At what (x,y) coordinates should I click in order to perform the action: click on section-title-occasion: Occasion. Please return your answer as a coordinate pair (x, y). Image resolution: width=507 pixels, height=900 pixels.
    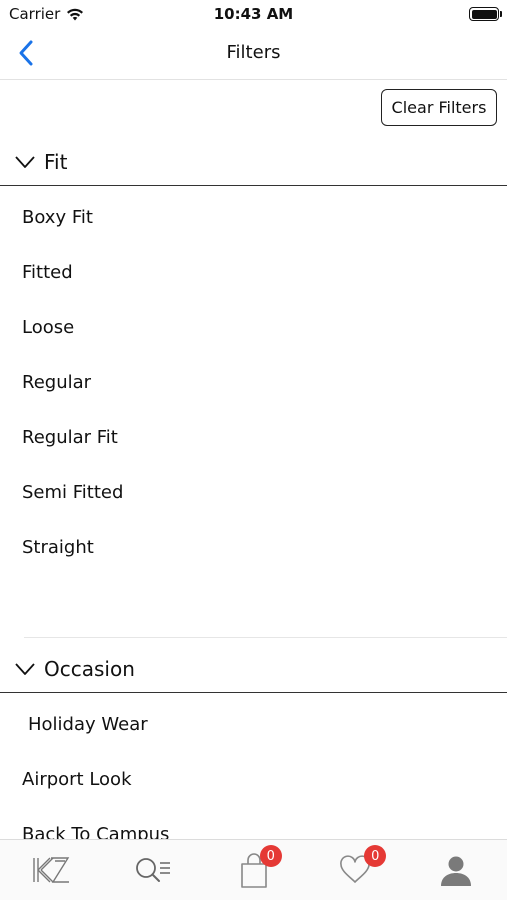
    Looking at the image, I should click on (89, 668).